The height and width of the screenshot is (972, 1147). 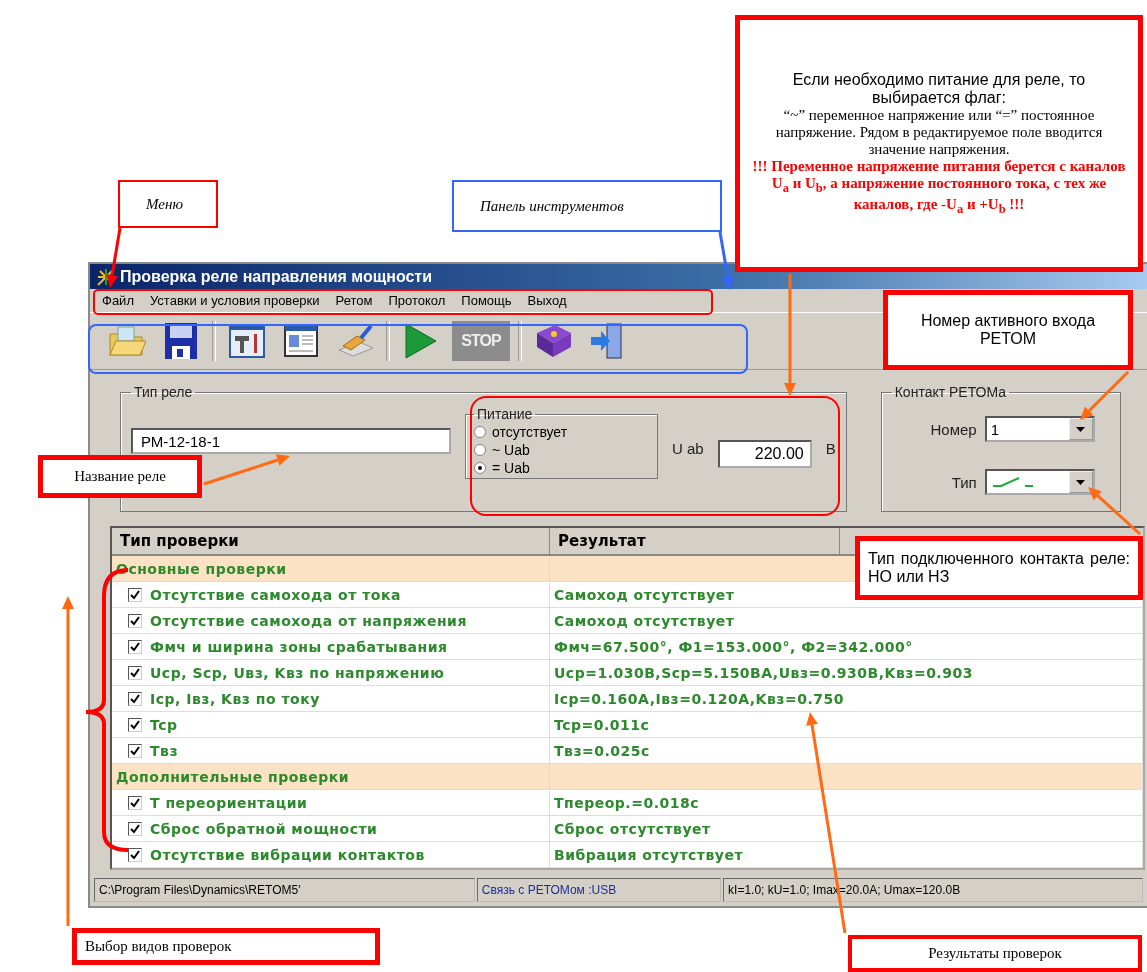 What do you see at coordinates (963, 482) in the screenshot?
I see `type-label: Тип` at bounding box center [963, 482].